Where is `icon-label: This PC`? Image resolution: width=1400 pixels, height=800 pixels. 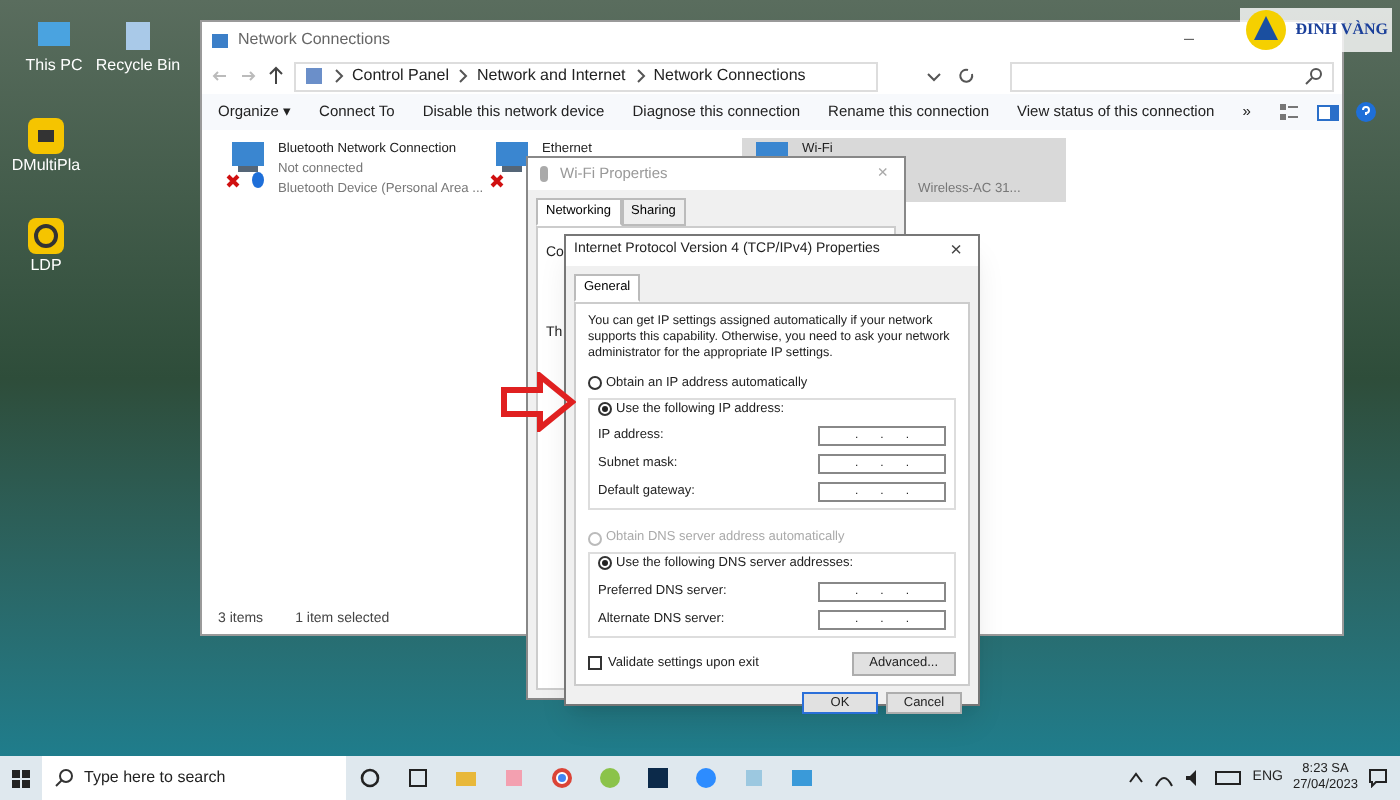 icon-label: This PC is located at coordinates (54, 66).